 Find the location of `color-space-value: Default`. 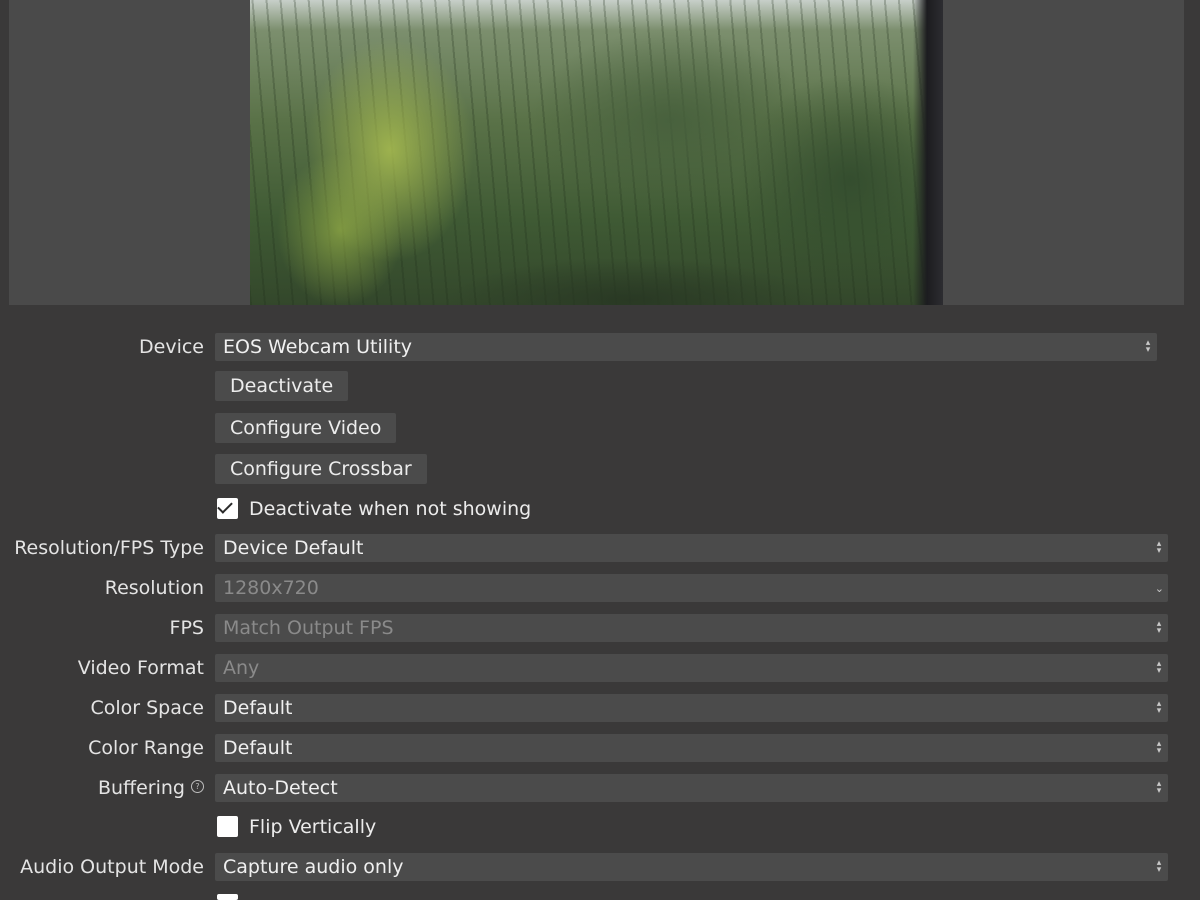

color-space-value: Default is located at coordinates (258, 708).